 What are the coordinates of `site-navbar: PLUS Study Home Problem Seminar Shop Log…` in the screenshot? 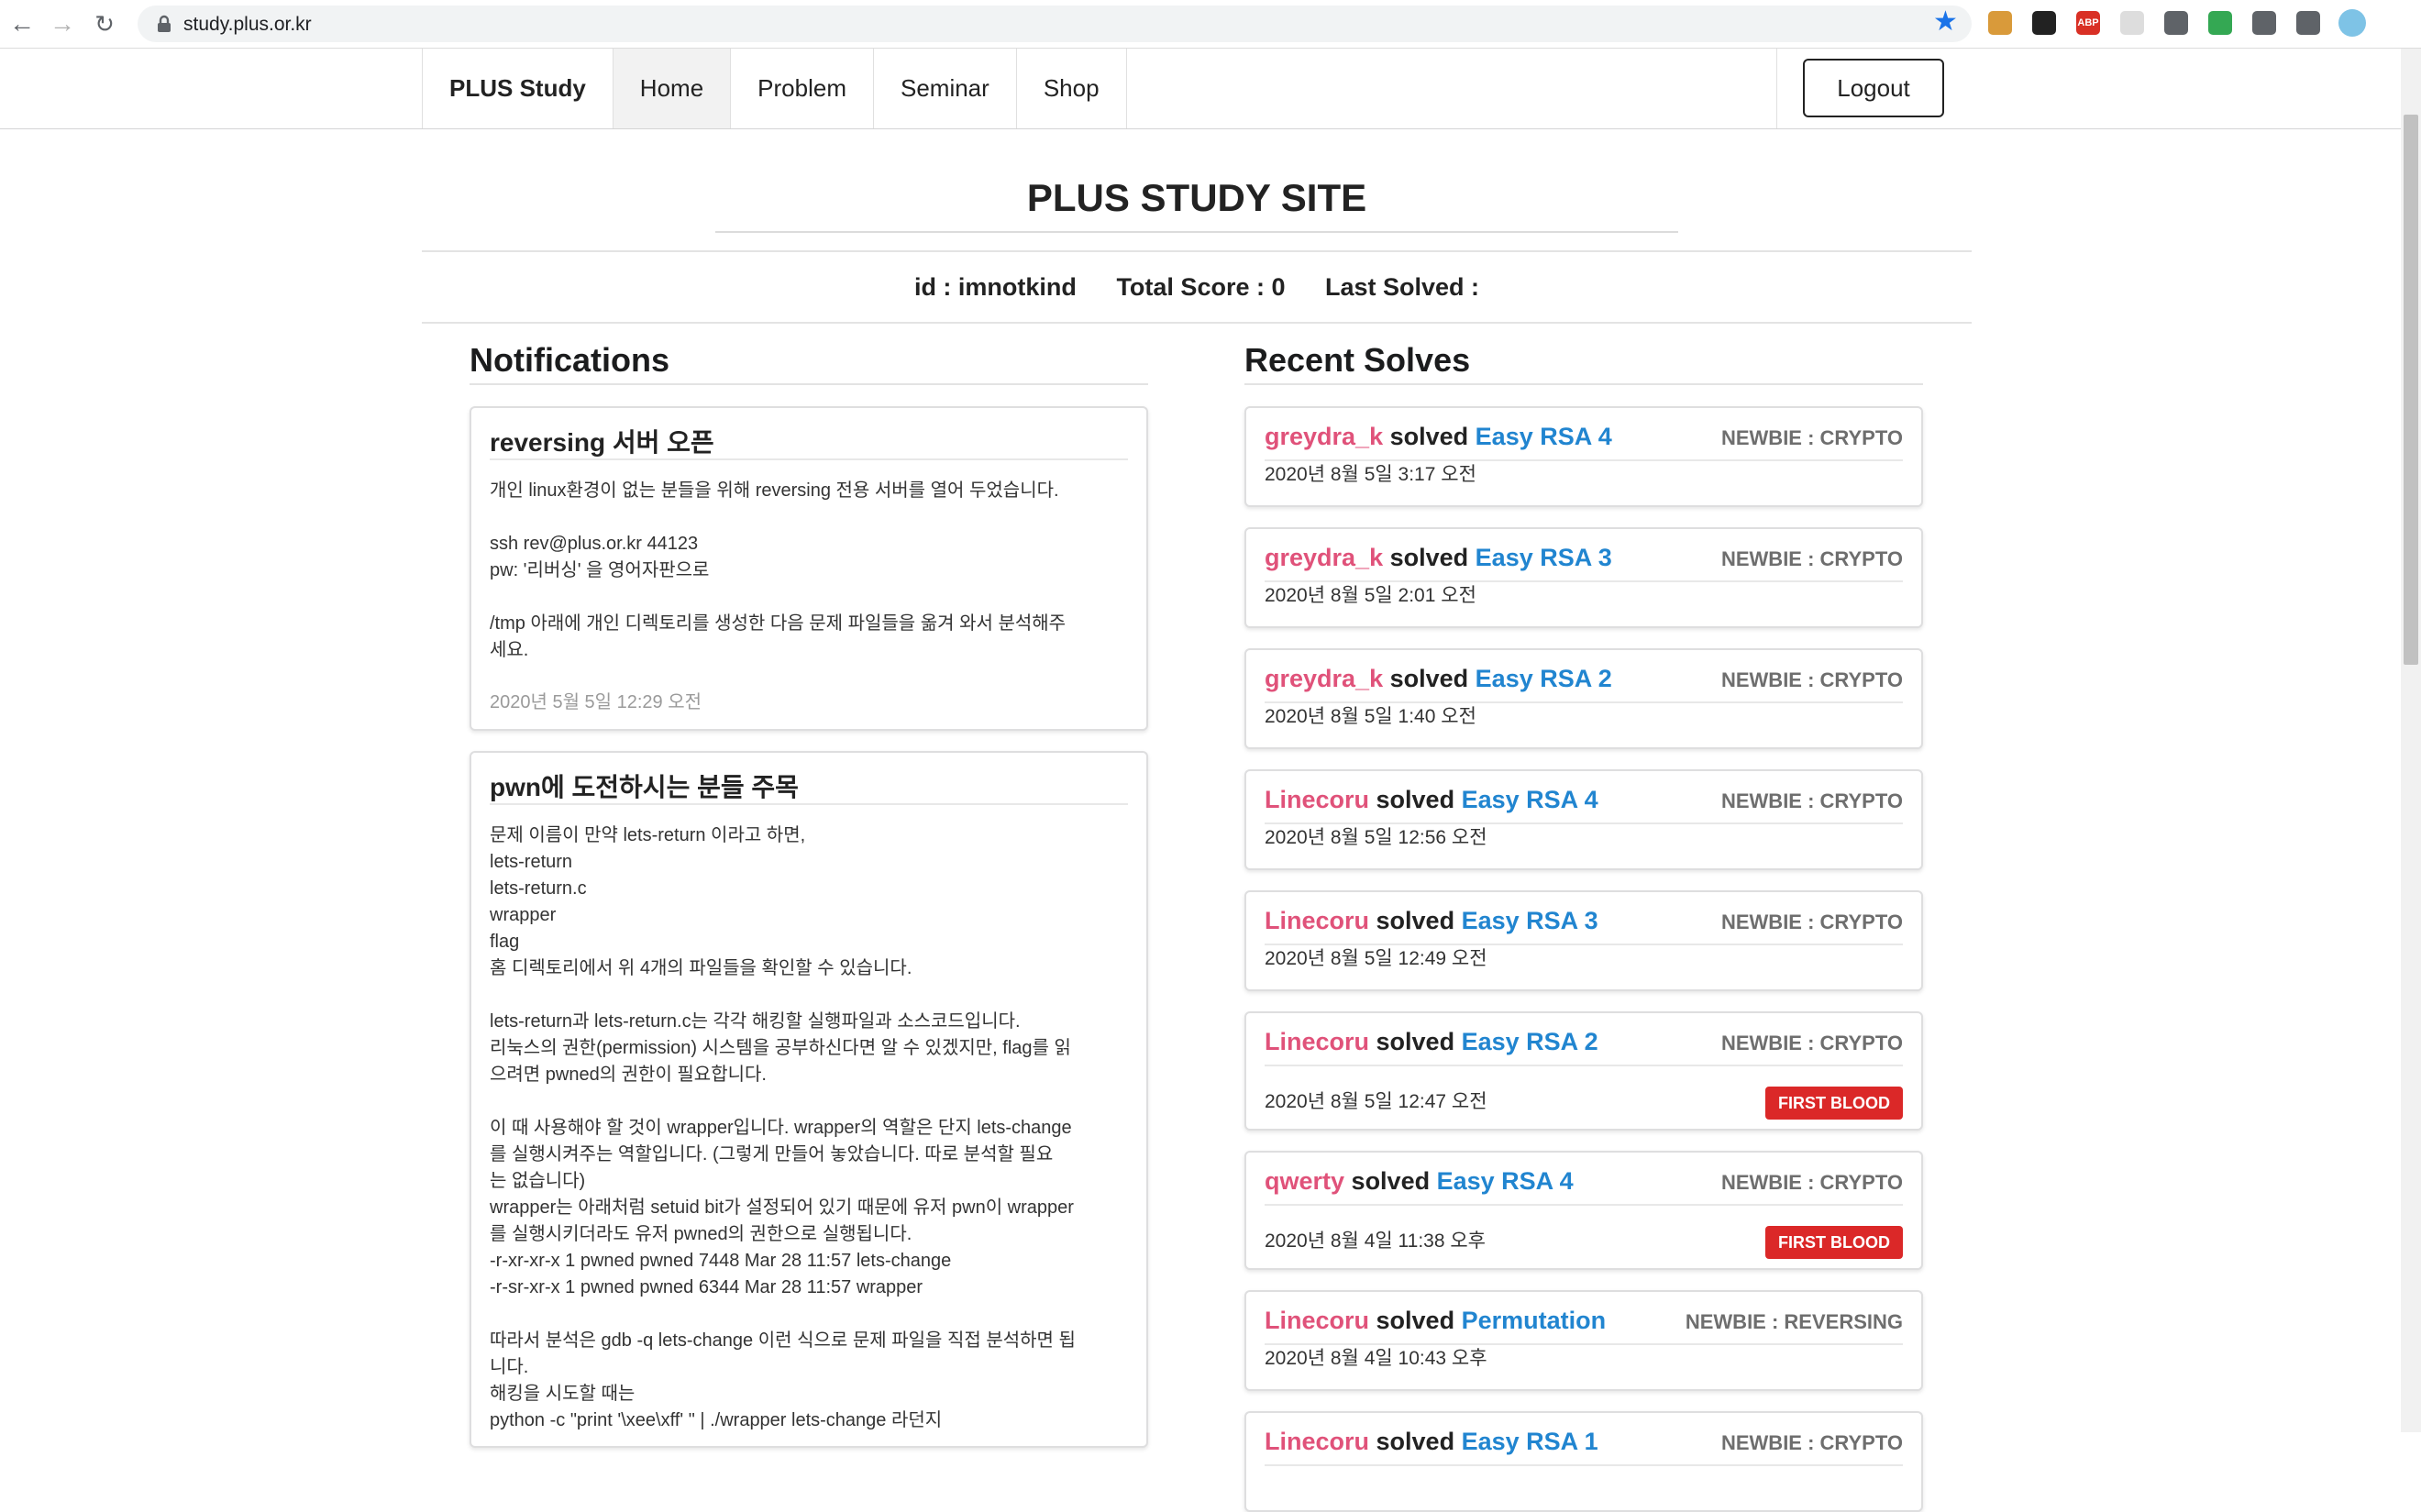 It's located at (1200, 89).